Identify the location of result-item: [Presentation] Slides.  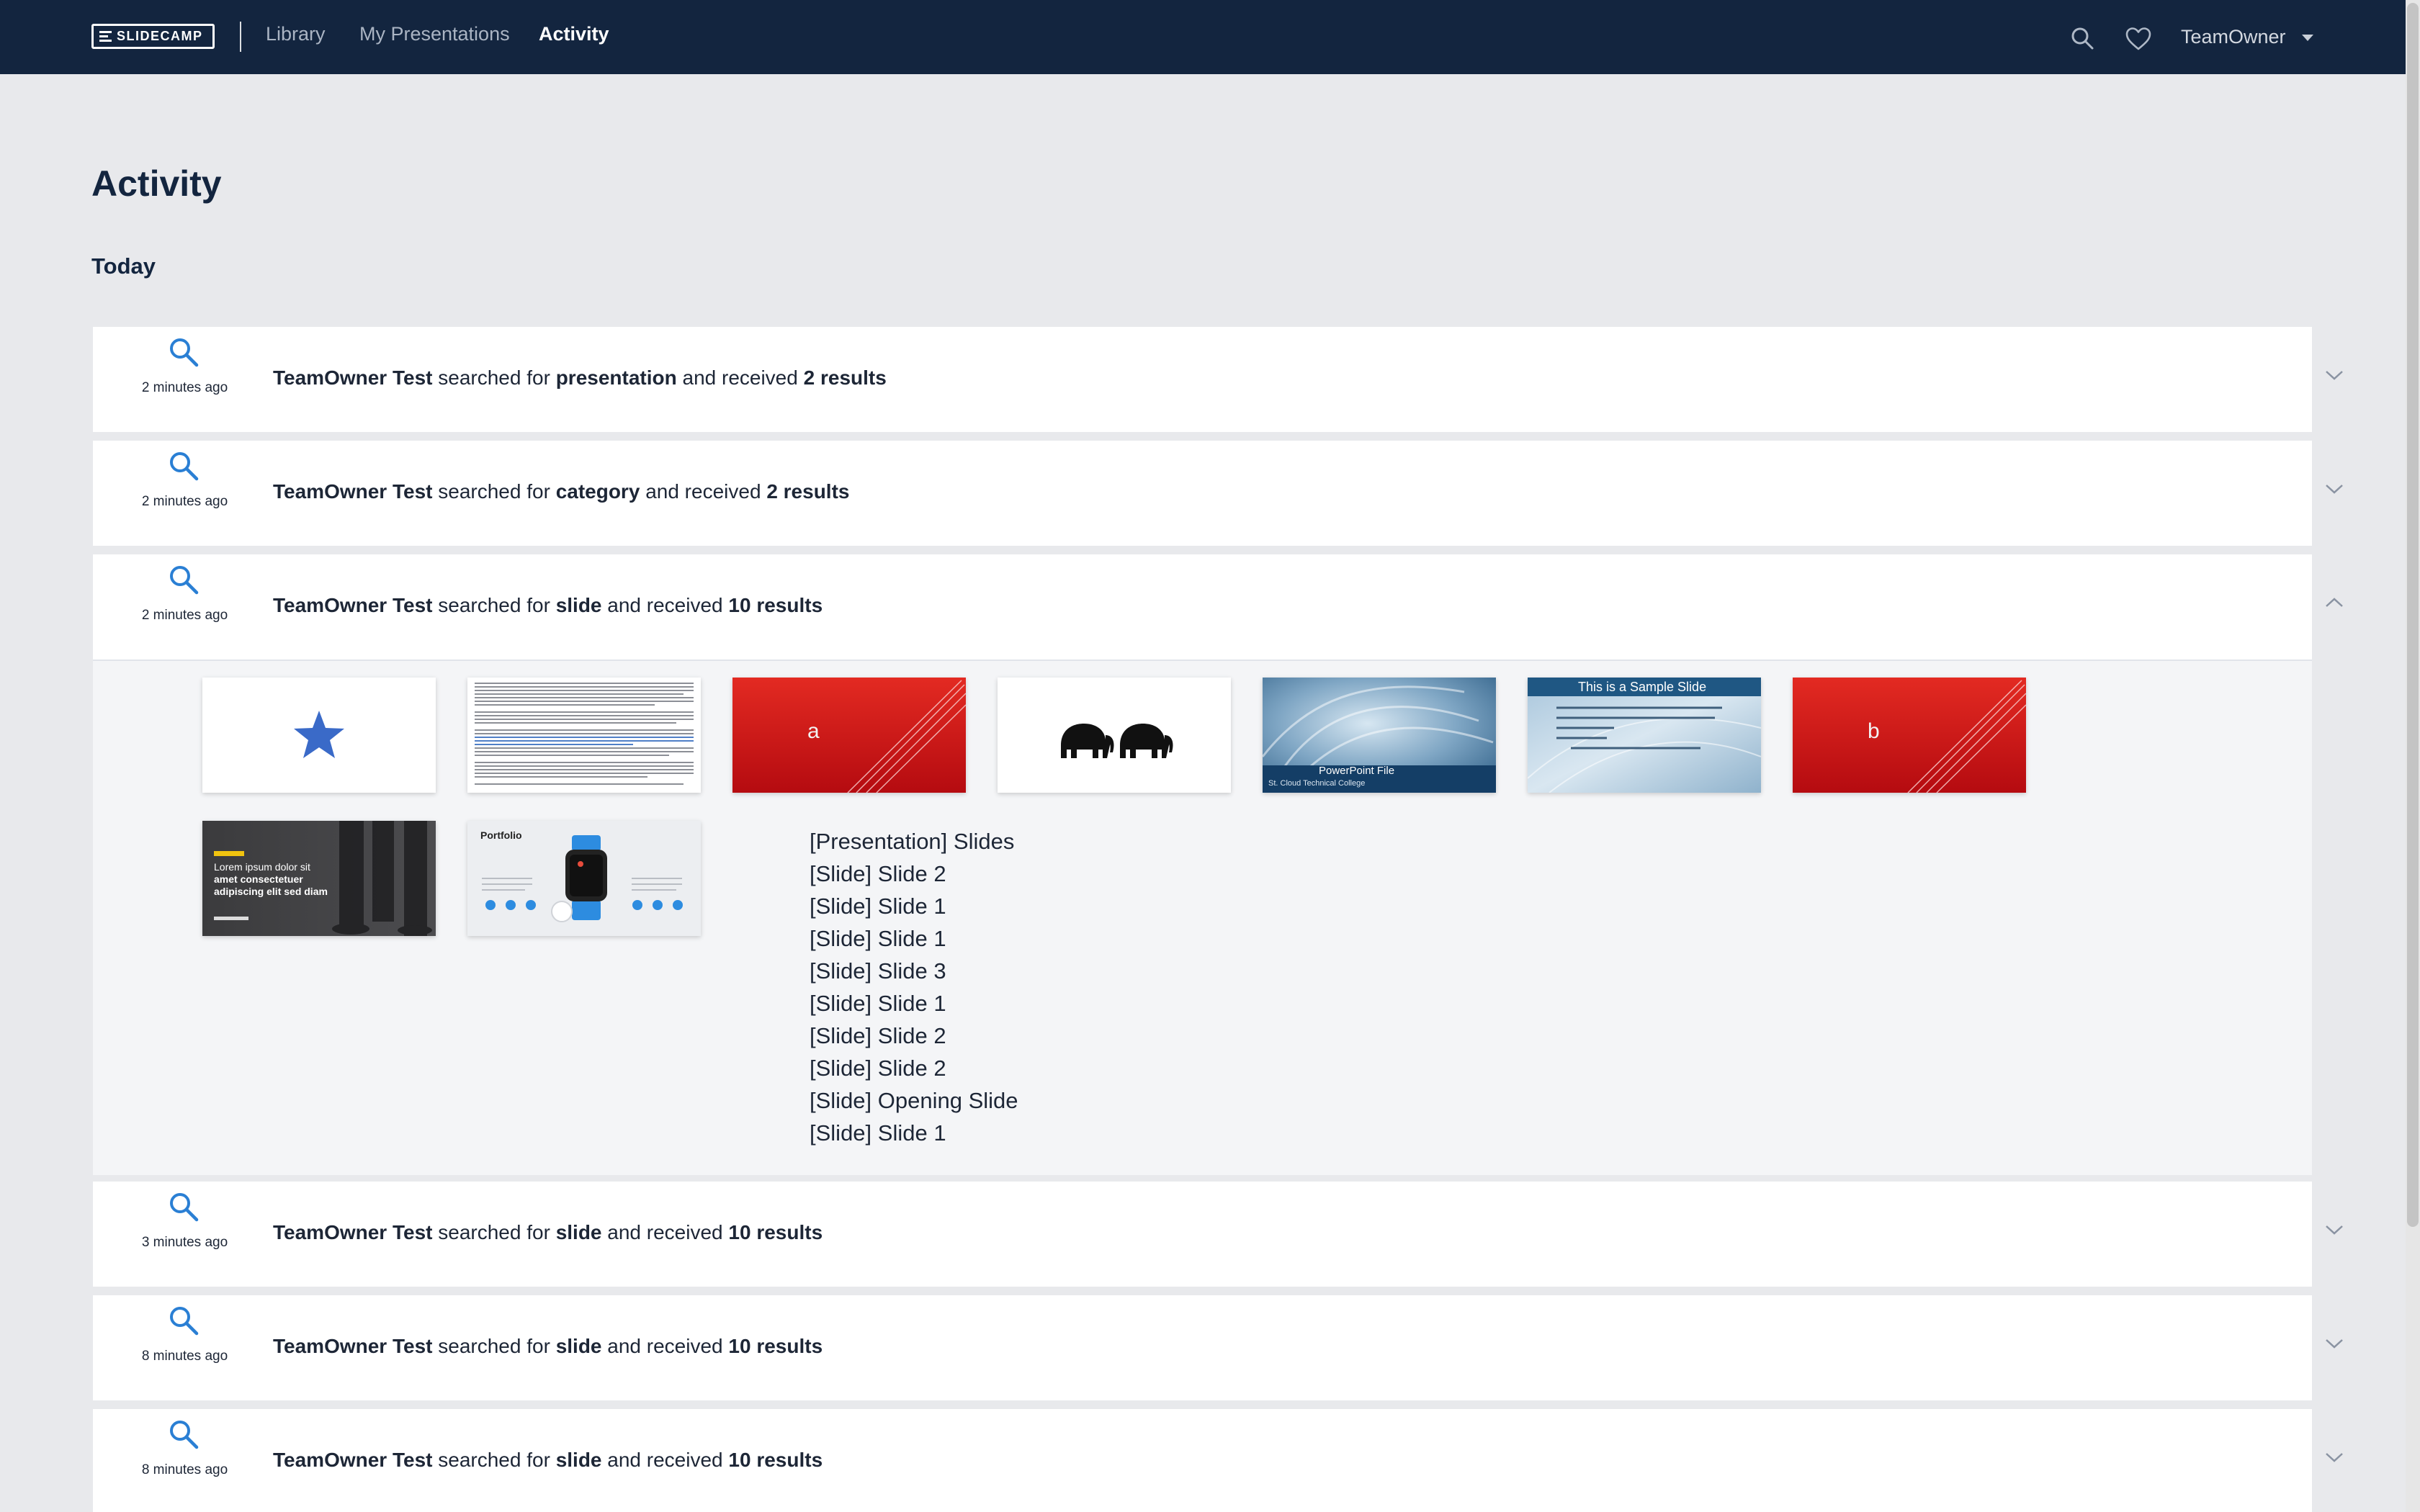
(914, 841).